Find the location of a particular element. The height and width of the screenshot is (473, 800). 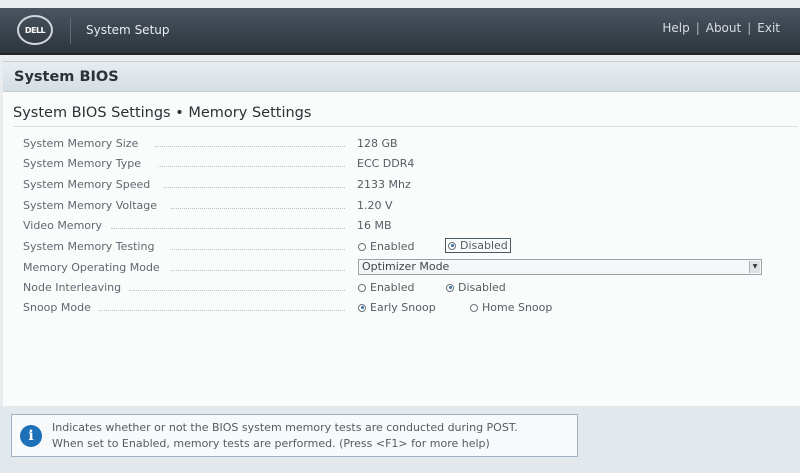

snoop-mode-early-radio: Early Snoop is located at coordinates (397, 307).